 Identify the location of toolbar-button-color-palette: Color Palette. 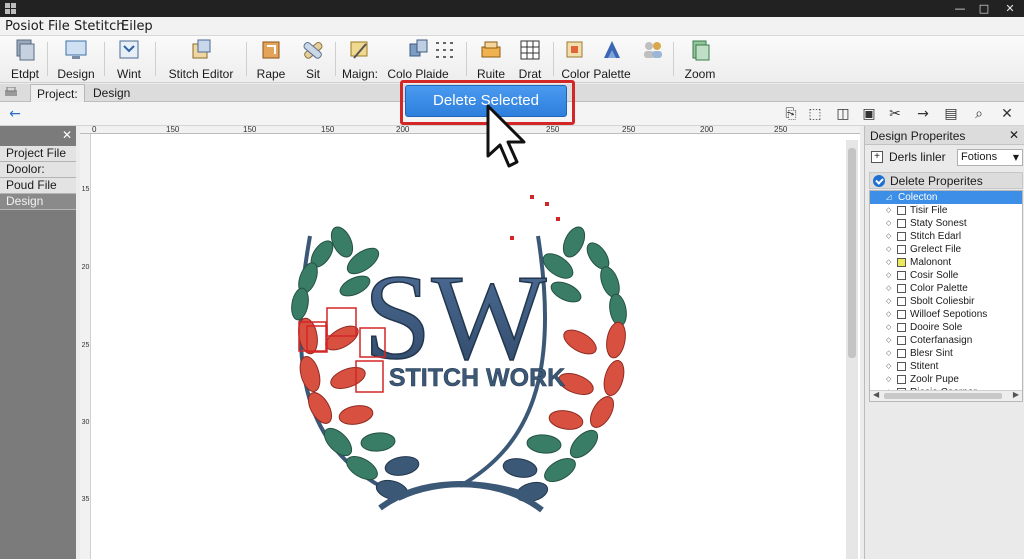
(596, 60).